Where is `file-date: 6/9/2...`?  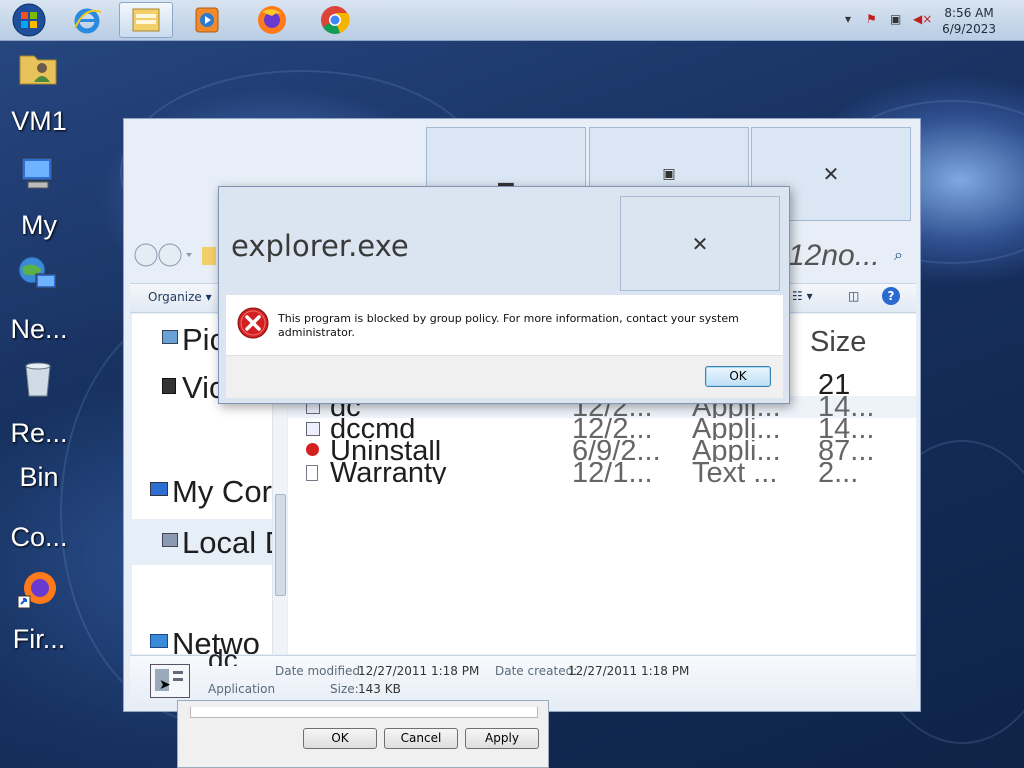 file-date: 6/9/2... is located at coordinates (616, 451).